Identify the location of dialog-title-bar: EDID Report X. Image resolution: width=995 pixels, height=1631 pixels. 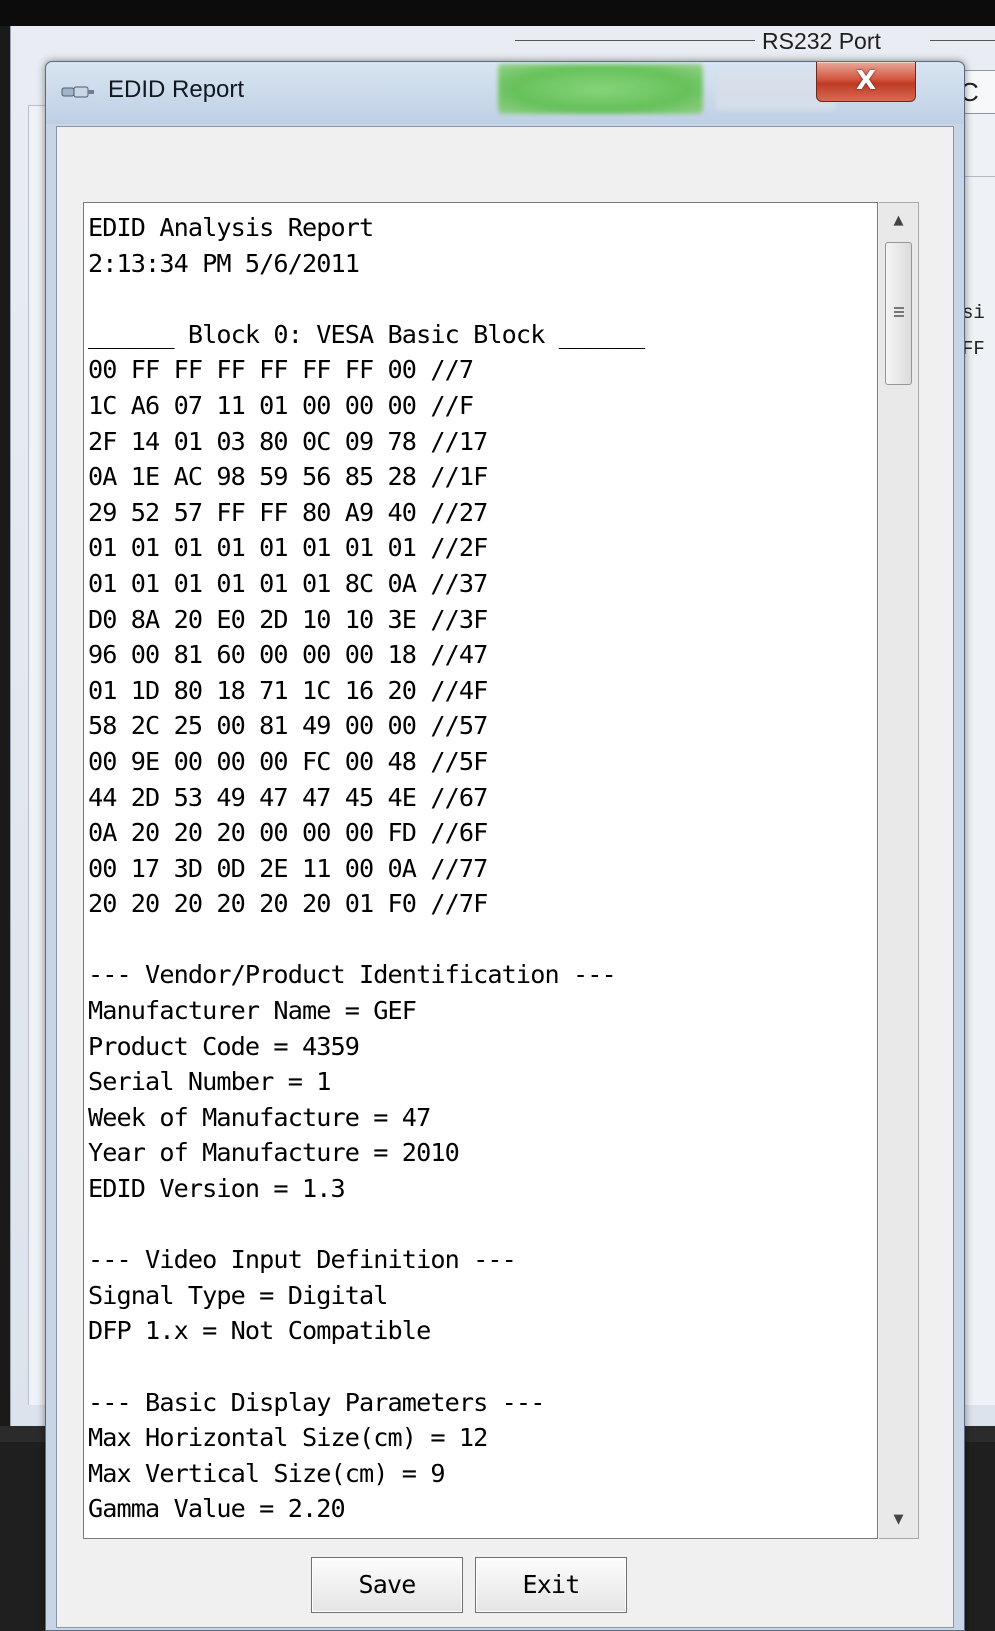
(505, 93).